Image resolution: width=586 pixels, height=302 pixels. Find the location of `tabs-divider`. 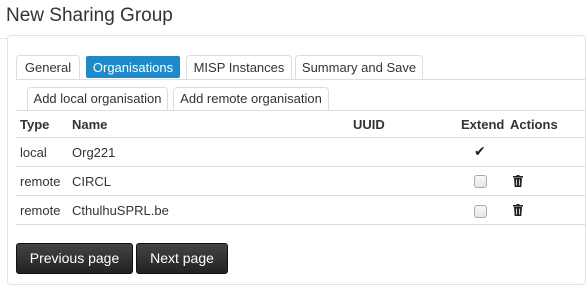

tabs-divider is located at coordinates (301, 79).